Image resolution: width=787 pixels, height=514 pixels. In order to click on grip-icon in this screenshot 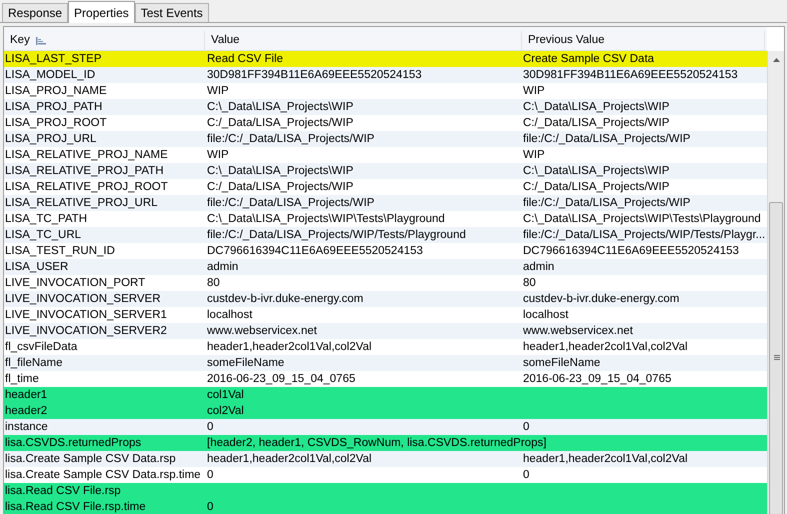, I will do `click(777, 357)`.